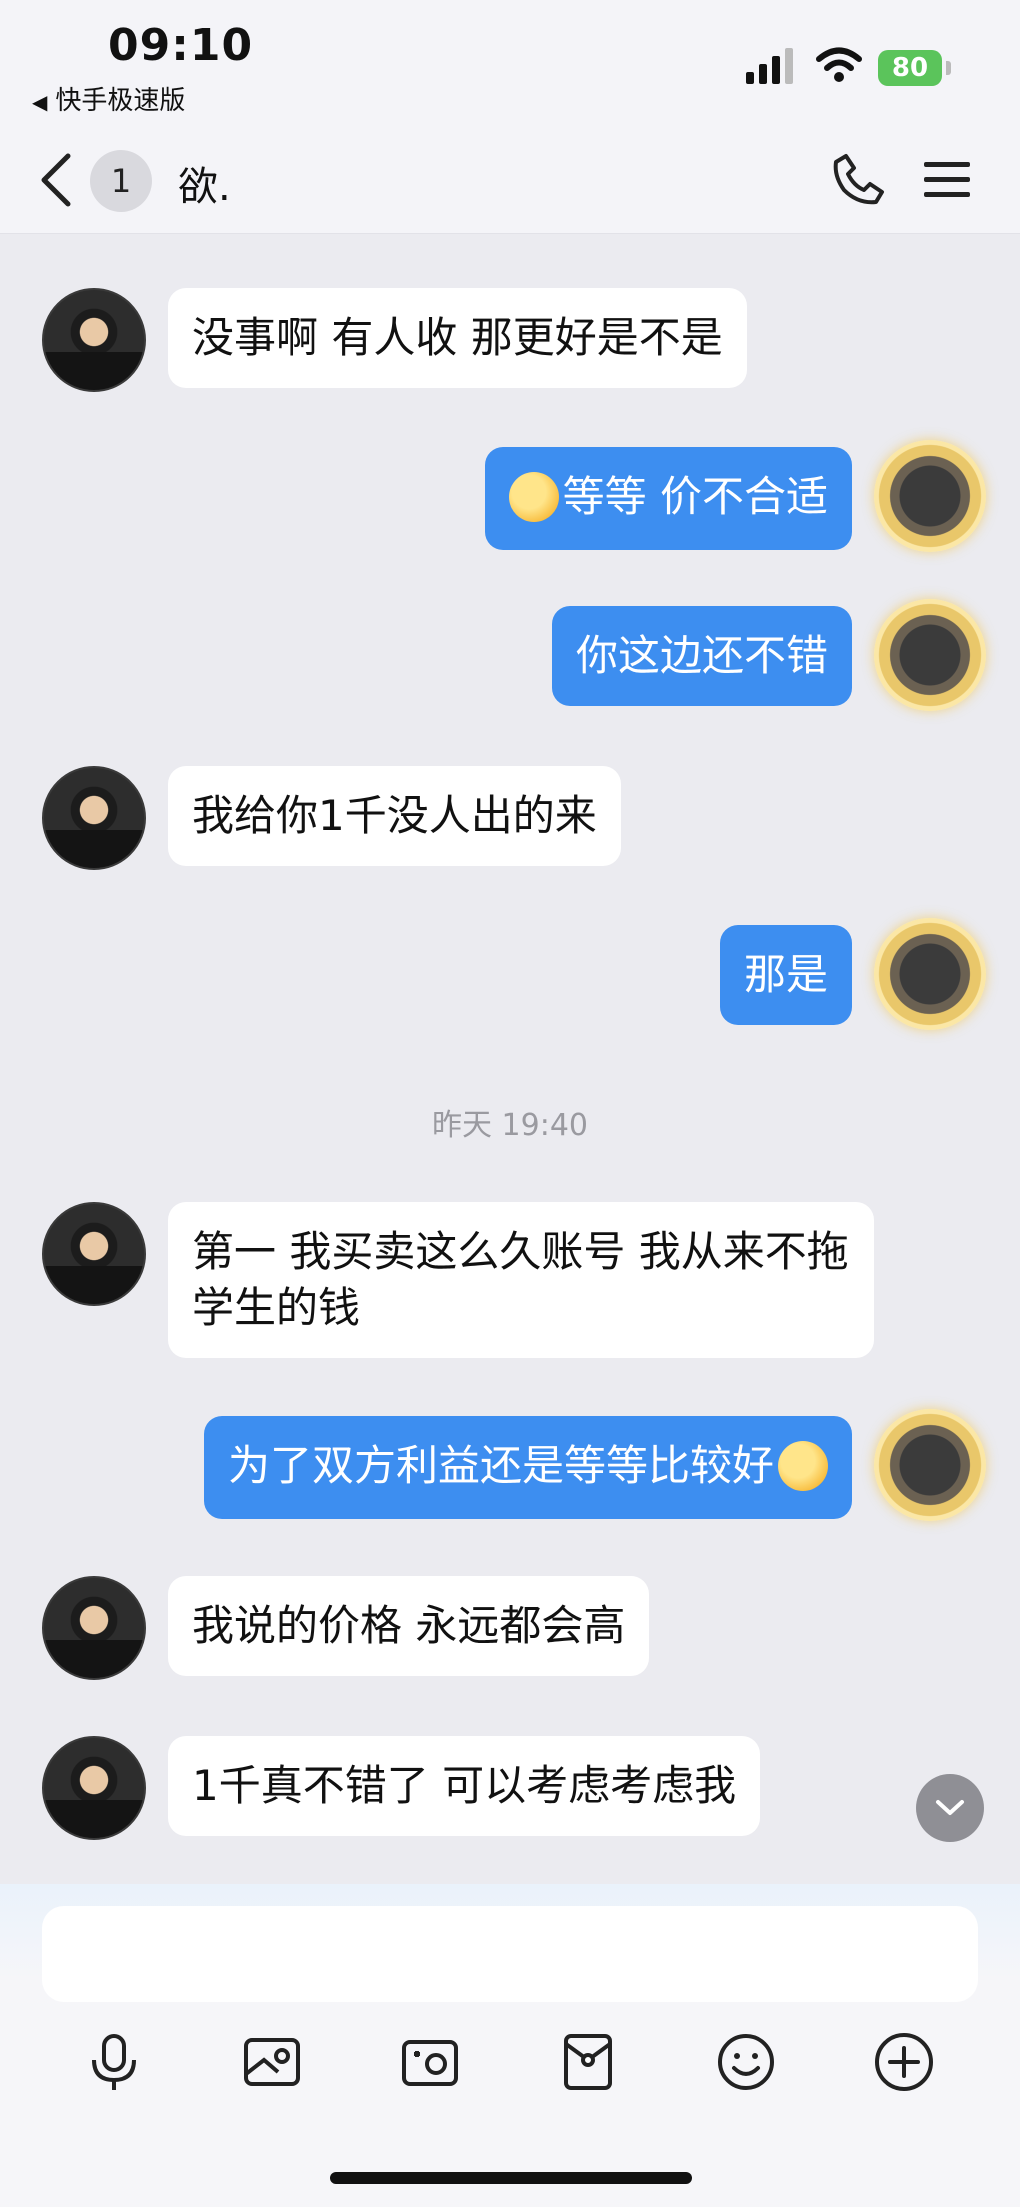 The image size is (1020, 2207). What do you see at coordinates (120, 101) in the screenshot?
I see `back-app-label: 快手极速版` at bounding box center [120, 101].